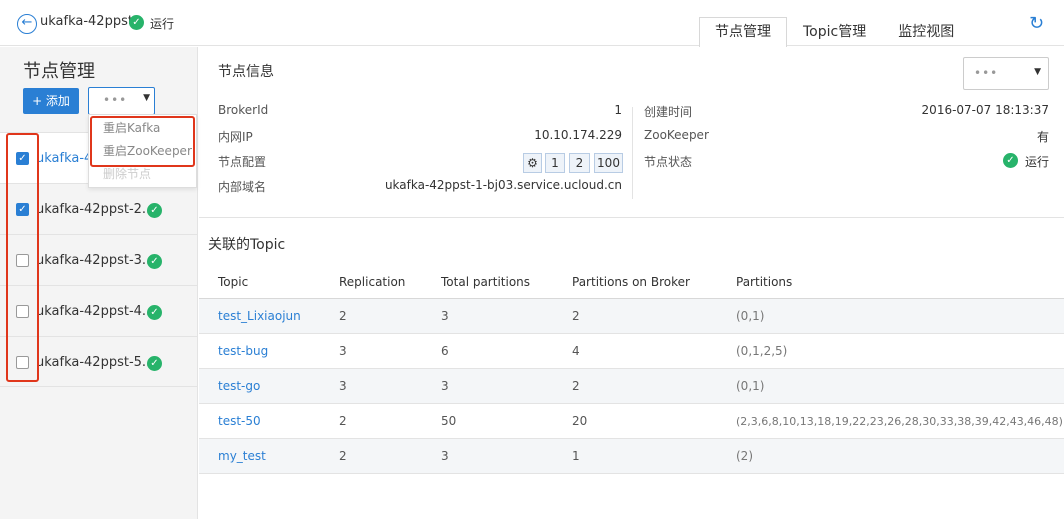 Image resolution: width=1064 pixels, height=519 pixels. What do you see at coordinates (926, 32) in the screenshot?
I see `tab-monitor-view: 监控视图` at bounding box center [926, 32].